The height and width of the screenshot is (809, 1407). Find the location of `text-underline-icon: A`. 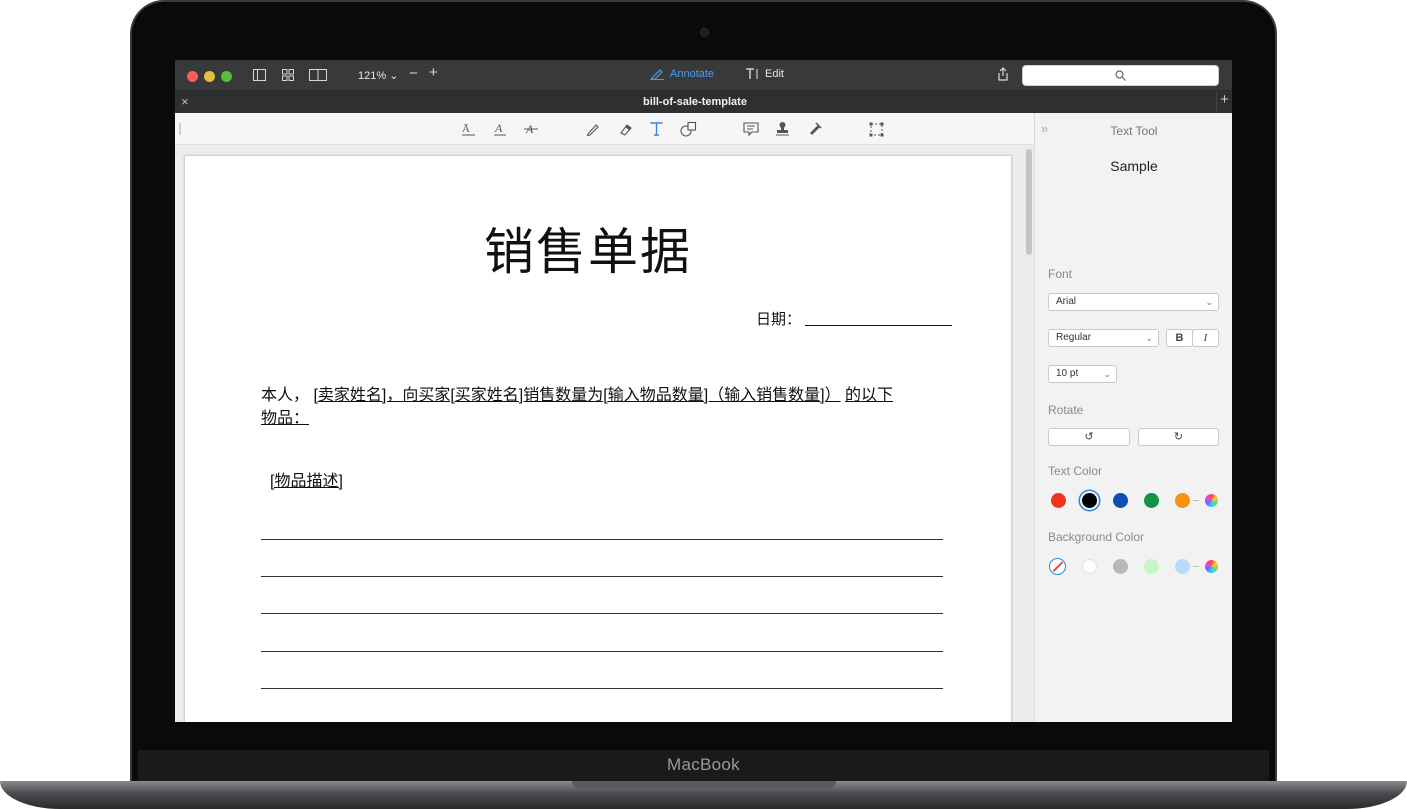

text-underline-icon: A is located at coordinates (500, 129).